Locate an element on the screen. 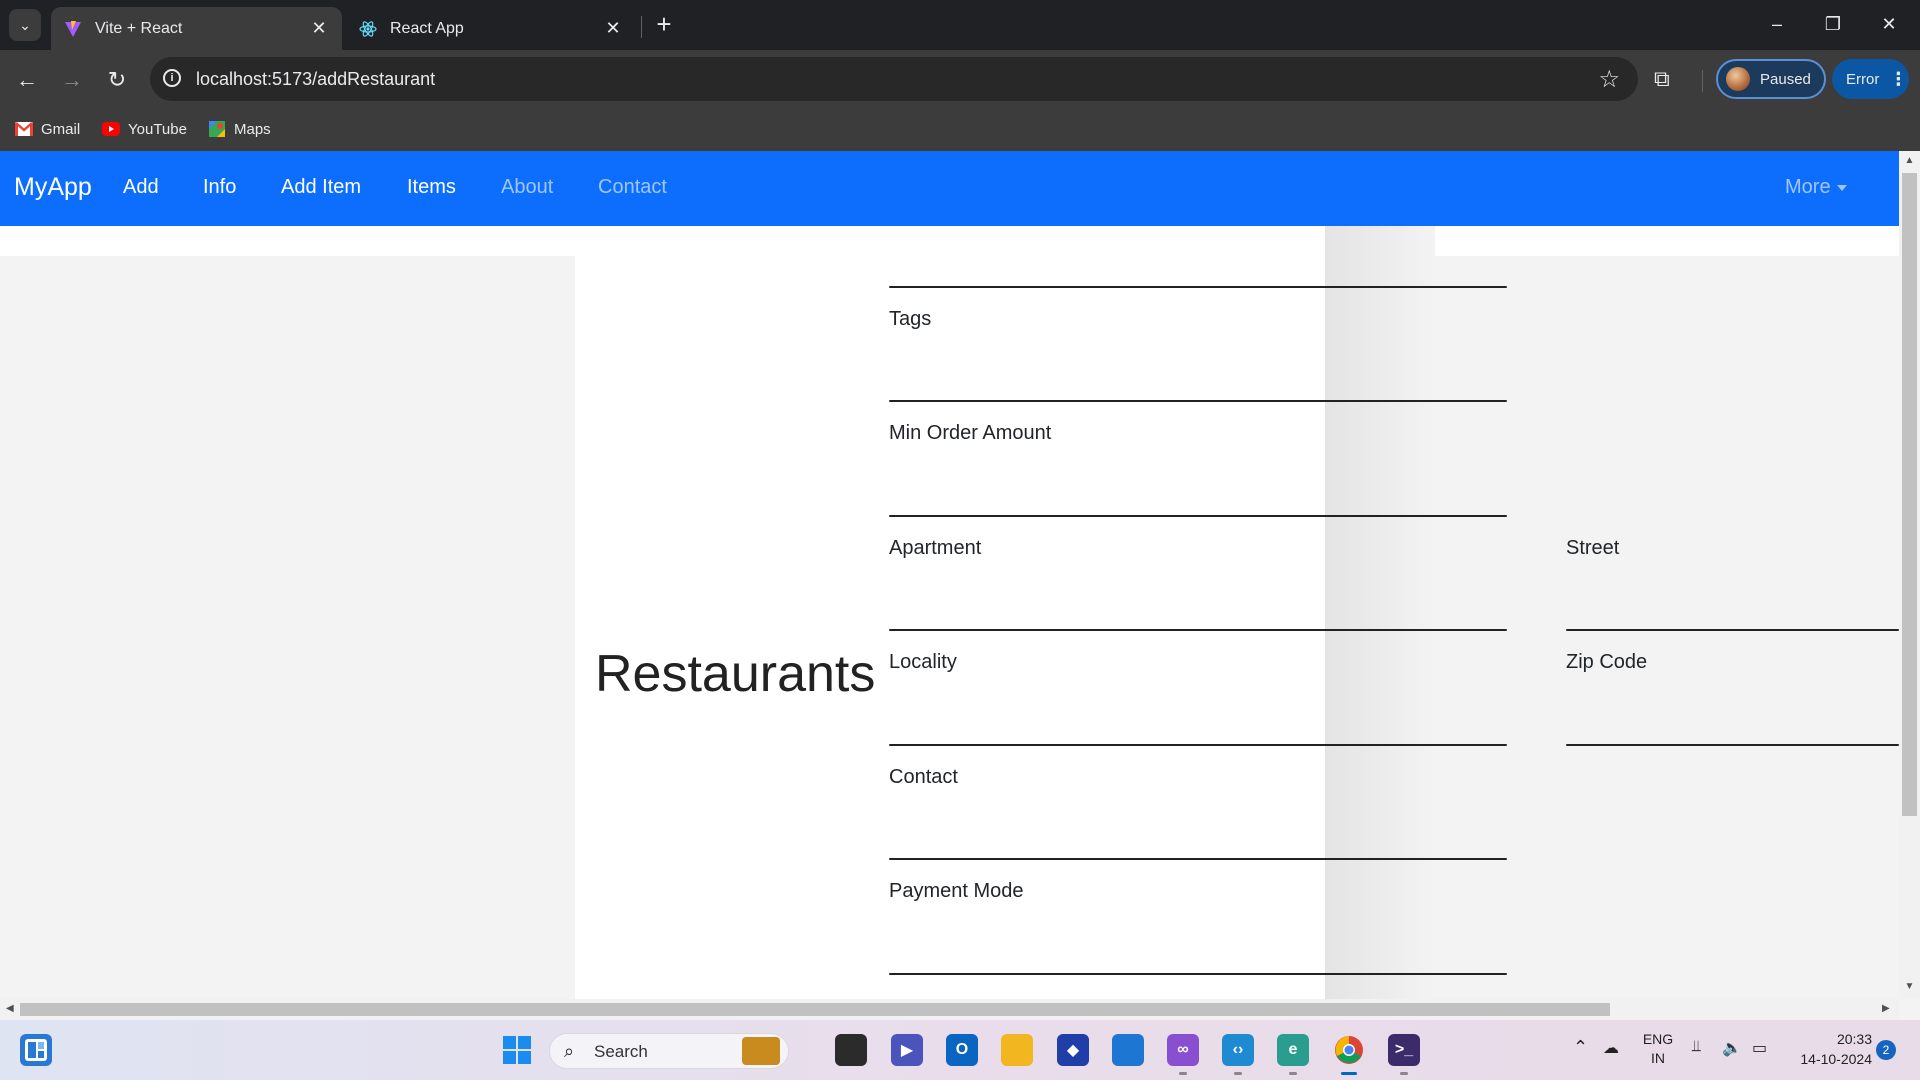 Image resolution: width=1920 pixels, height=1080 pixels. min-order-amount-input is located at coordinates (1198, 516).